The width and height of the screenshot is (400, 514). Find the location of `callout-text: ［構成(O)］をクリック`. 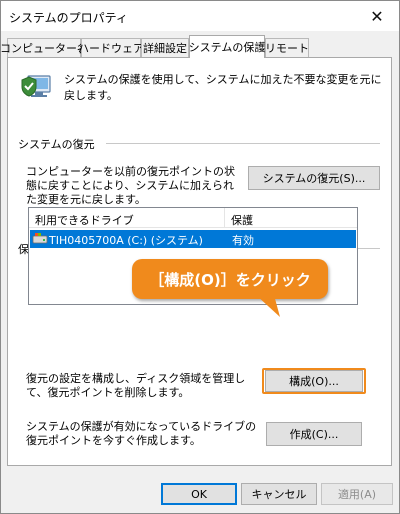

callout-text: ［構成(O)］をクリック is located at coordinates (230, 279).